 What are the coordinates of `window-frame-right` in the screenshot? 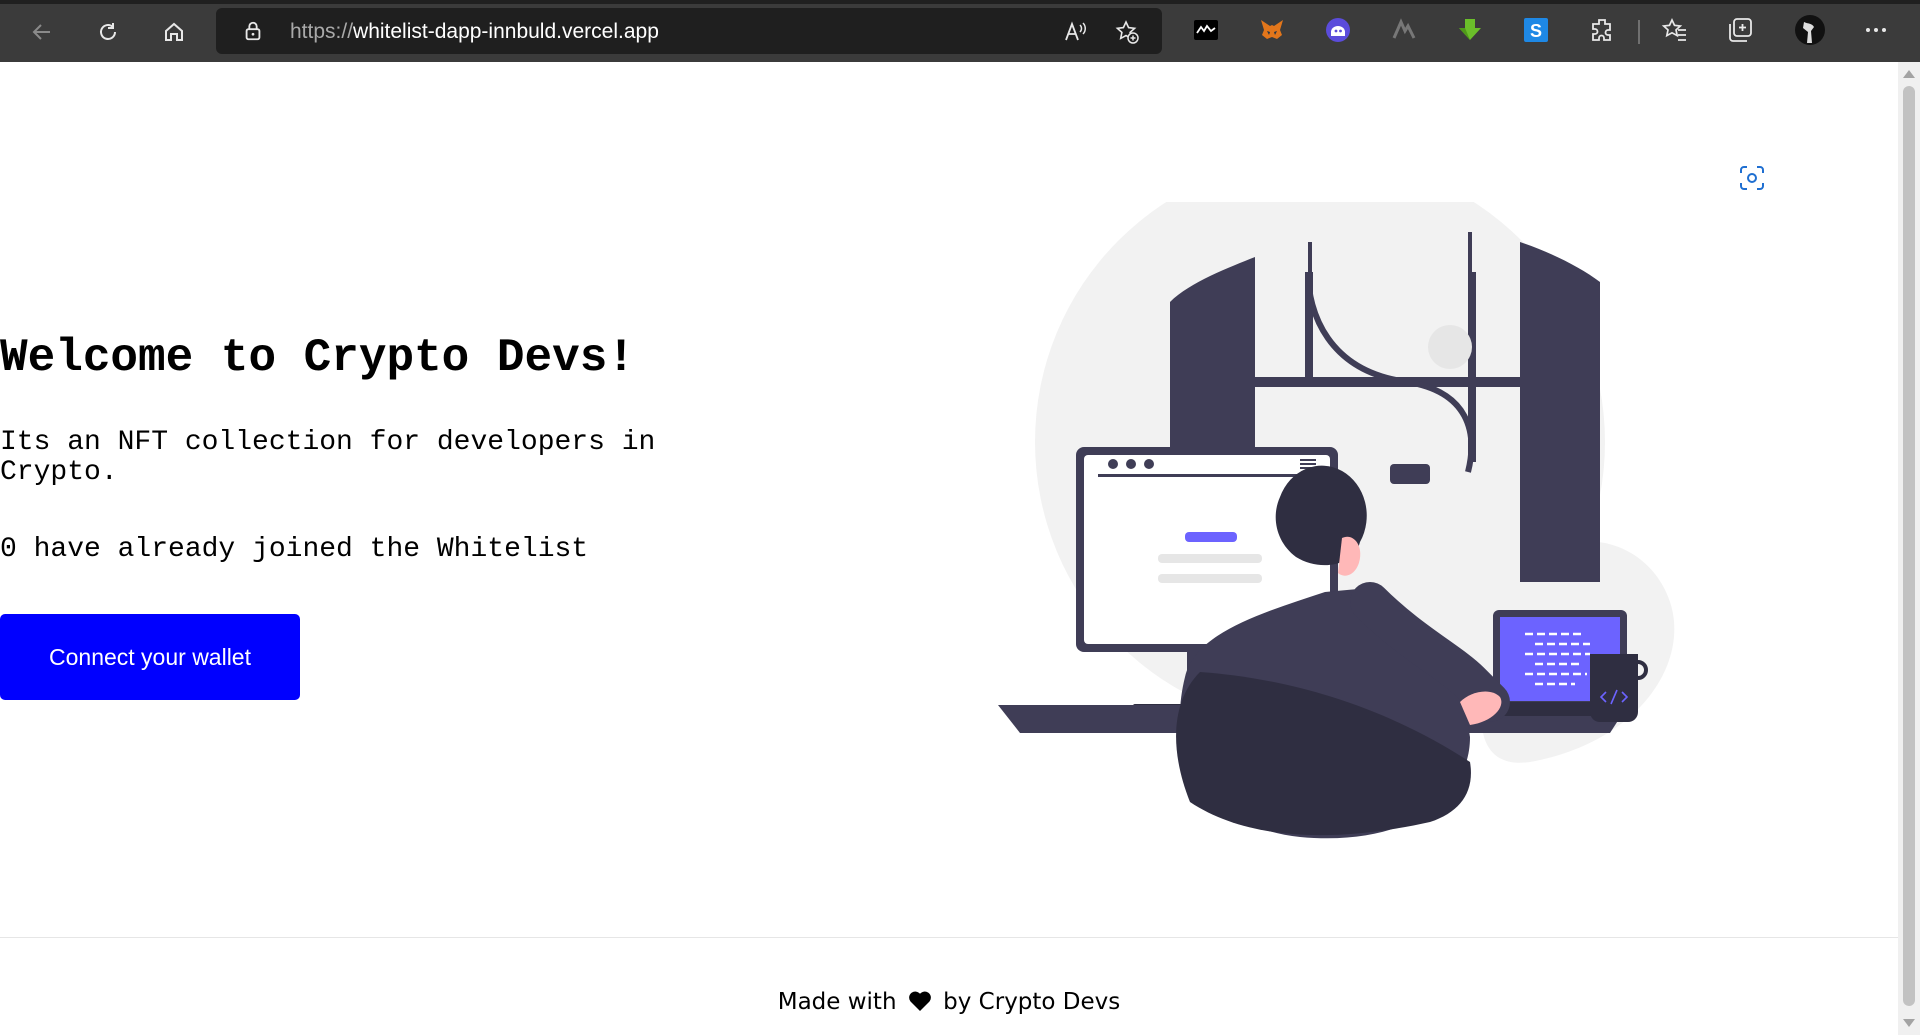 It's located at (1560, 412).